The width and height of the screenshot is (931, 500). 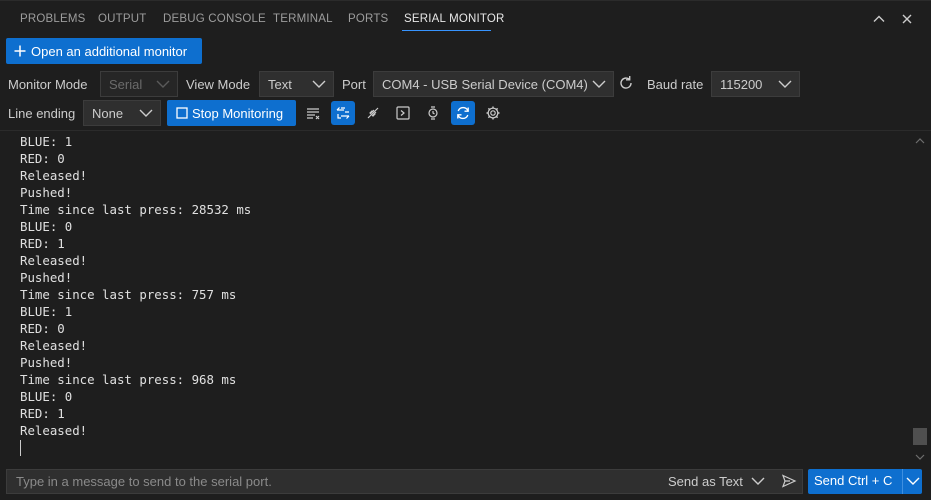 I want to click on close-icon, so click(x=907, y=19).